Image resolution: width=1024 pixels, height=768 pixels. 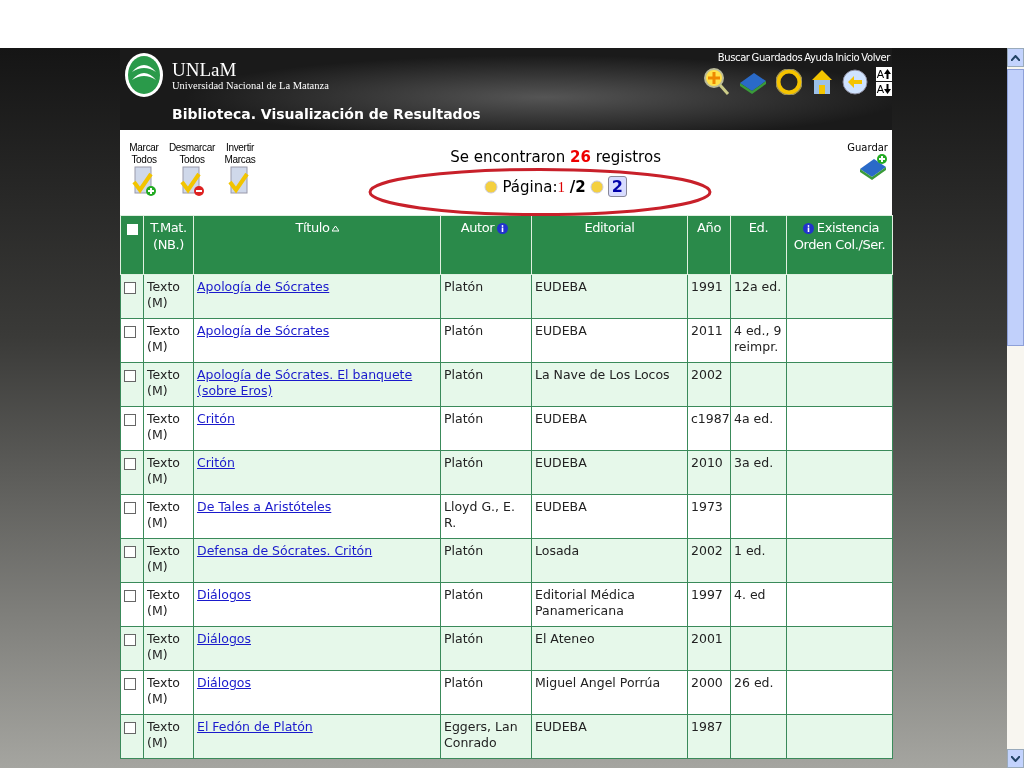 I want to click on title-link: De Tales a Aristóteles, so click(x=264, y=507).